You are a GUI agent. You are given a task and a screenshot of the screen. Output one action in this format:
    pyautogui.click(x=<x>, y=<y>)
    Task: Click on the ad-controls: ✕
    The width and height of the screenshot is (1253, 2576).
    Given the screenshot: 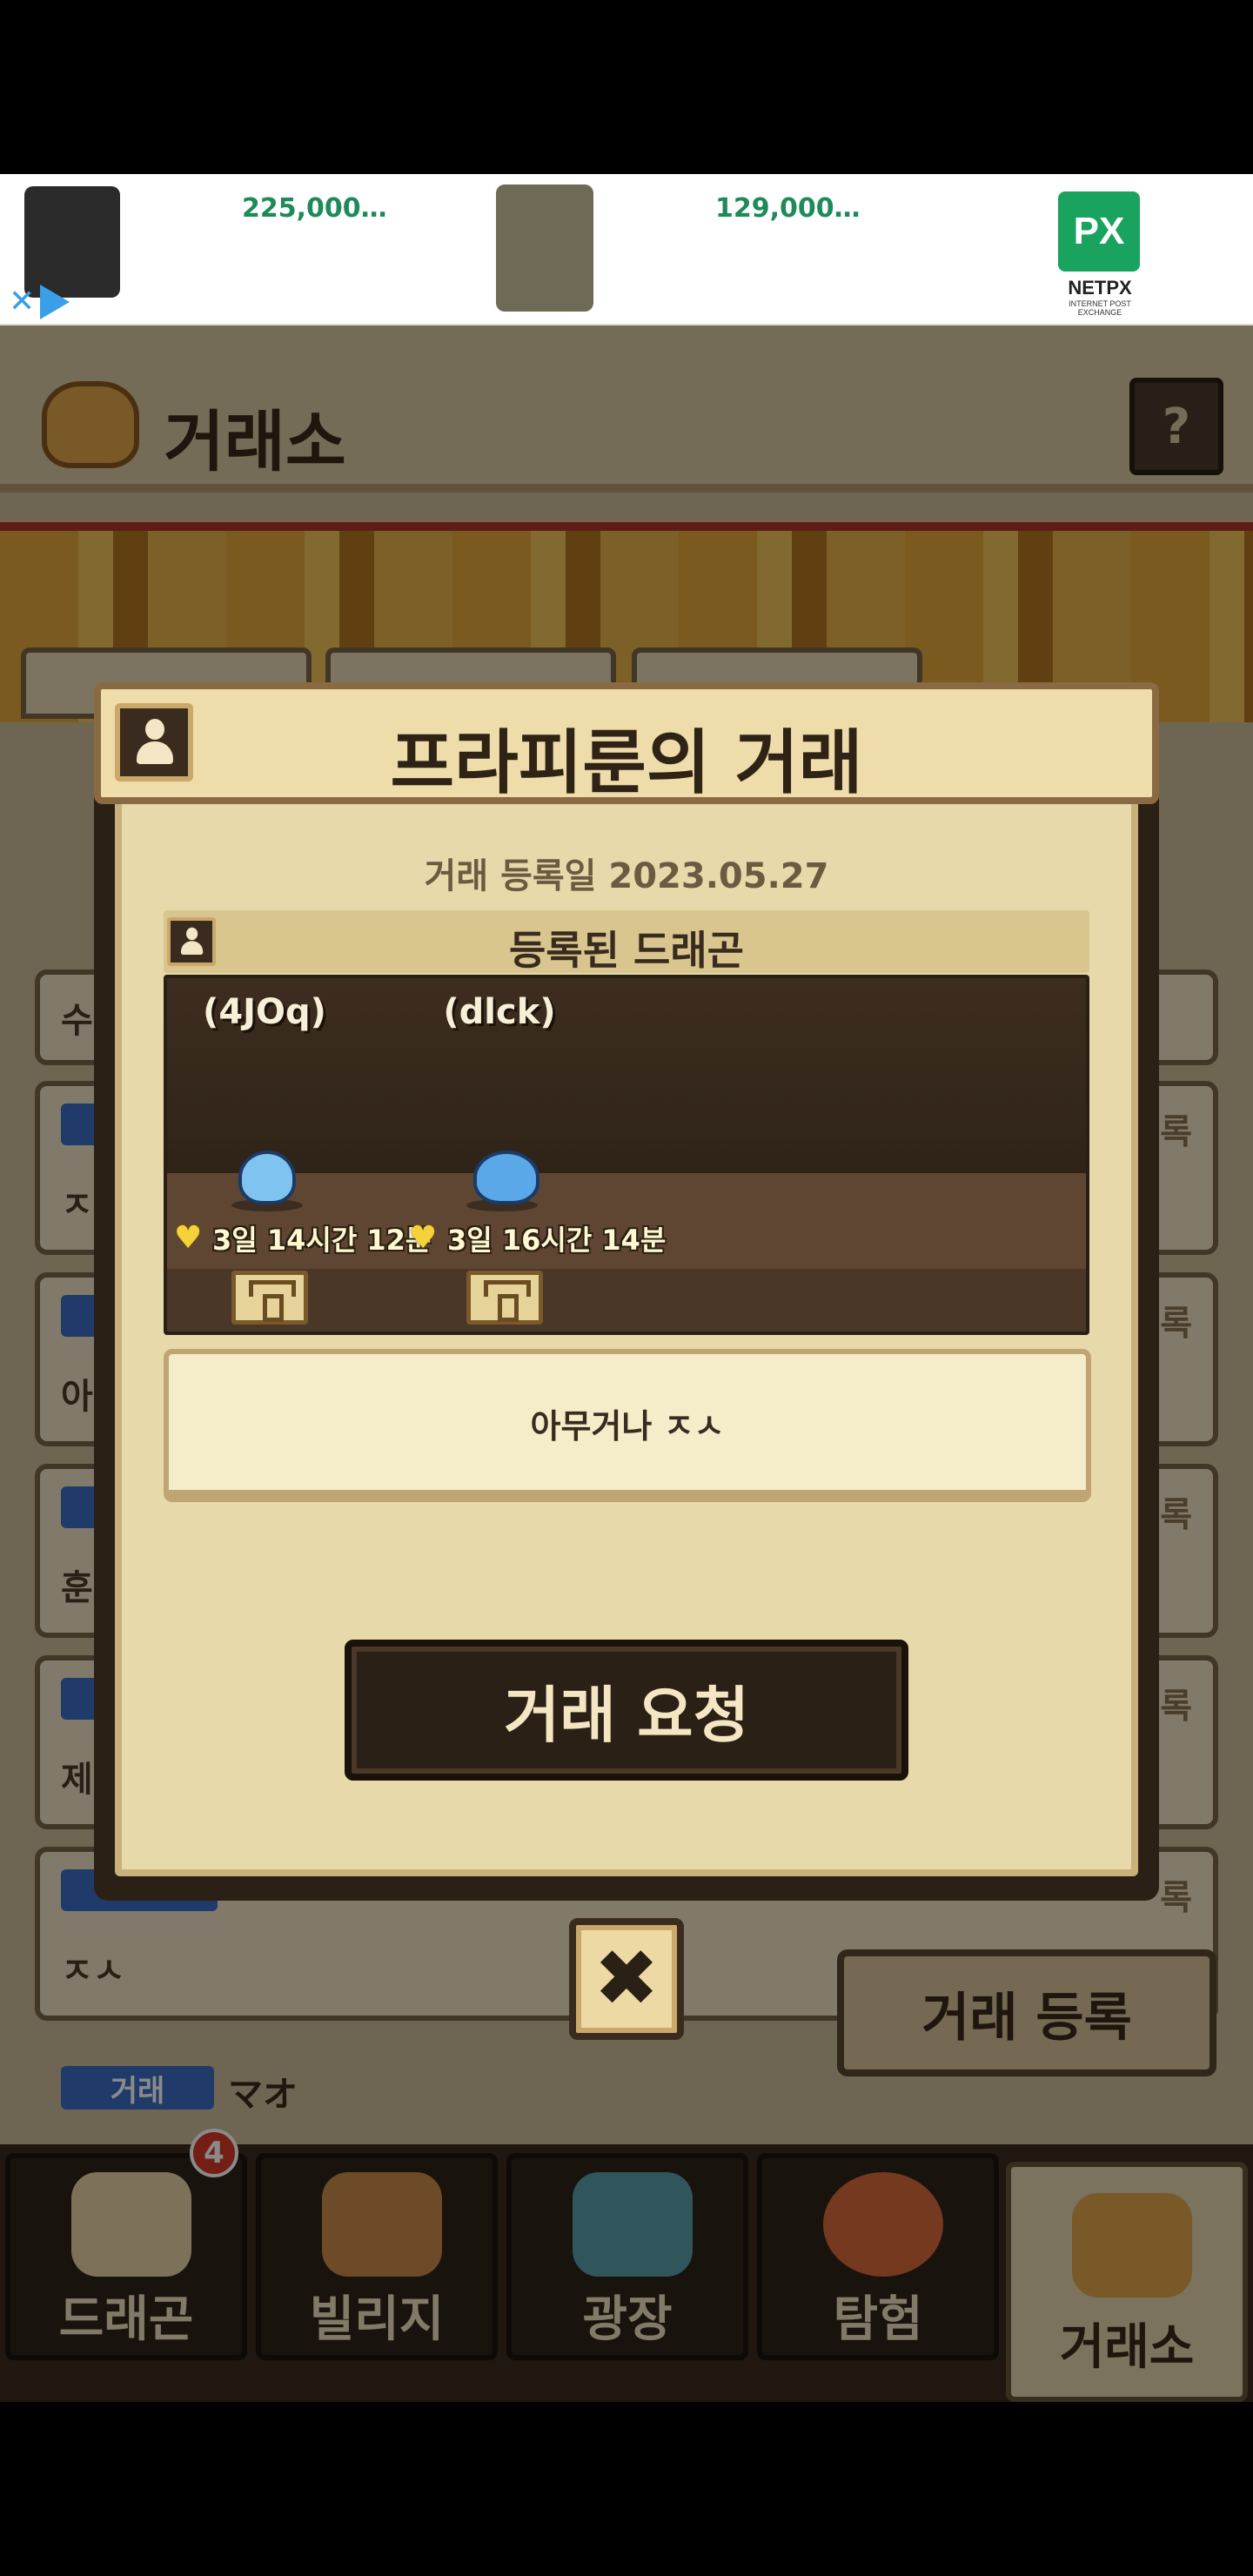 What is the action you would take?
    pyautogui.click(x=56, y=302)
    